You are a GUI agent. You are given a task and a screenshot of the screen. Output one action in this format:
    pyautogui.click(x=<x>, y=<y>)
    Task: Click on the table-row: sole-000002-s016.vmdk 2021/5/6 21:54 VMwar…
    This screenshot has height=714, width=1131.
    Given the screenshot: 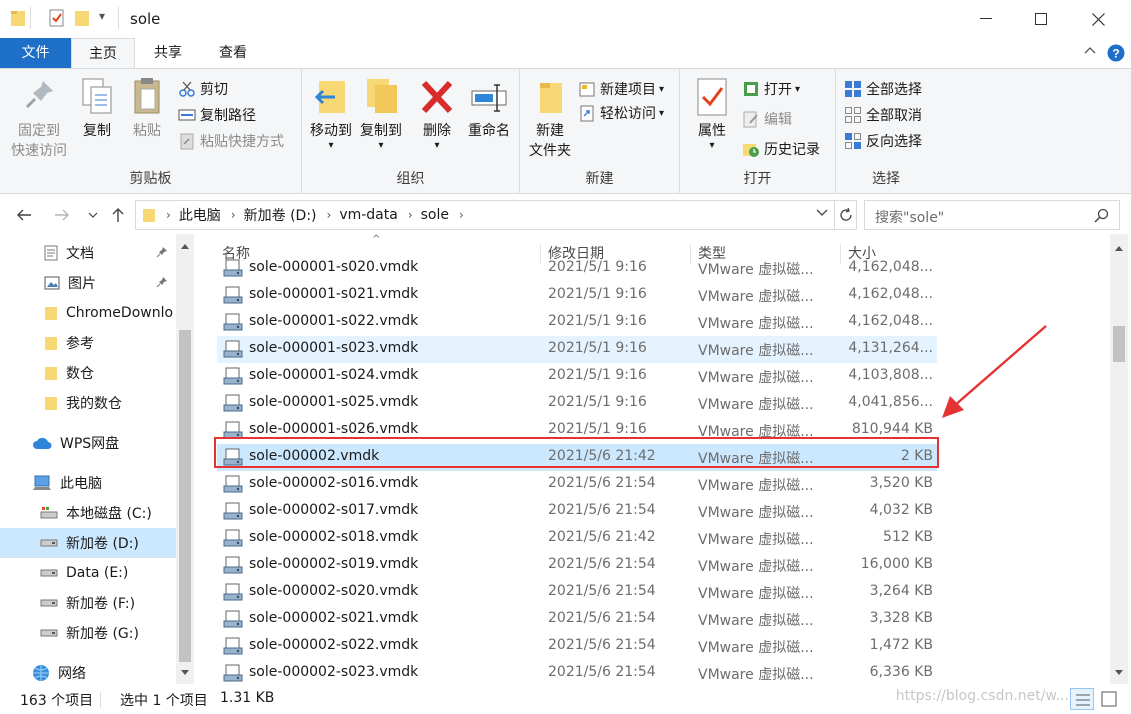 What is the action you would take?
    pyautogui.click(x=577, y=484)
    